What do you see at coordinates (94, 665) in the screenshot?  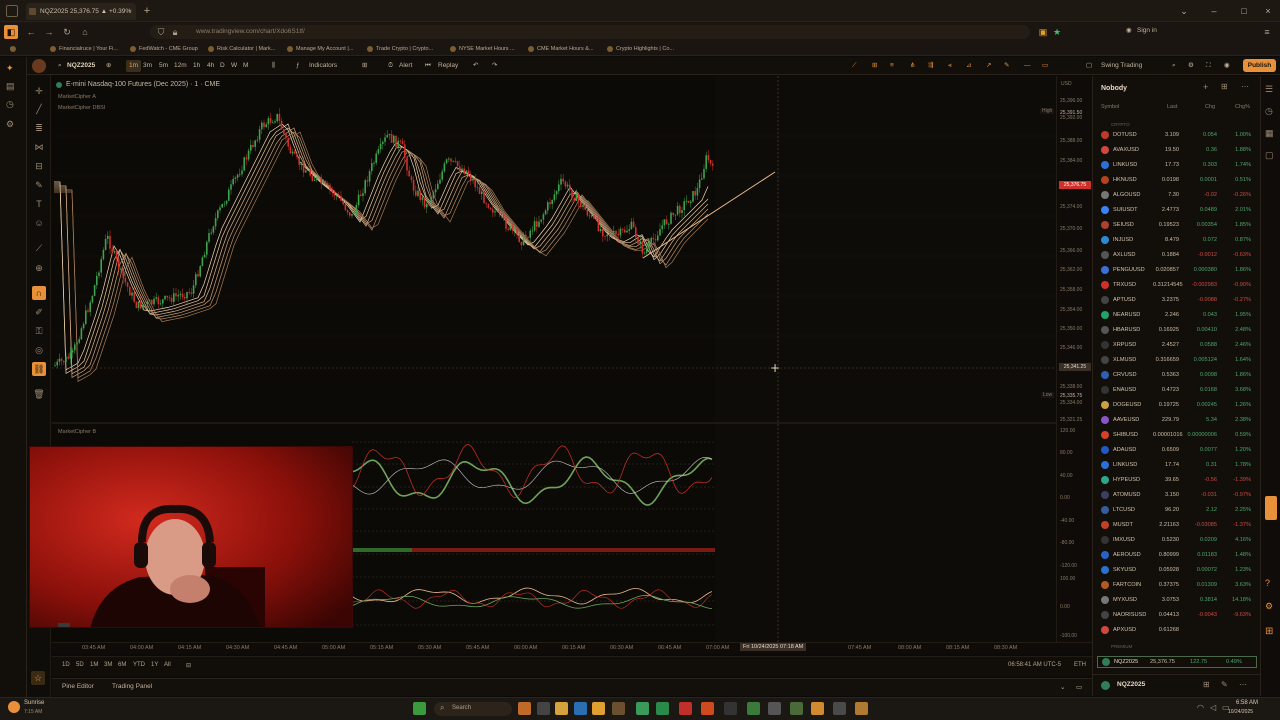 I see `range-1M: 1M` at bounding box center [94, 665].